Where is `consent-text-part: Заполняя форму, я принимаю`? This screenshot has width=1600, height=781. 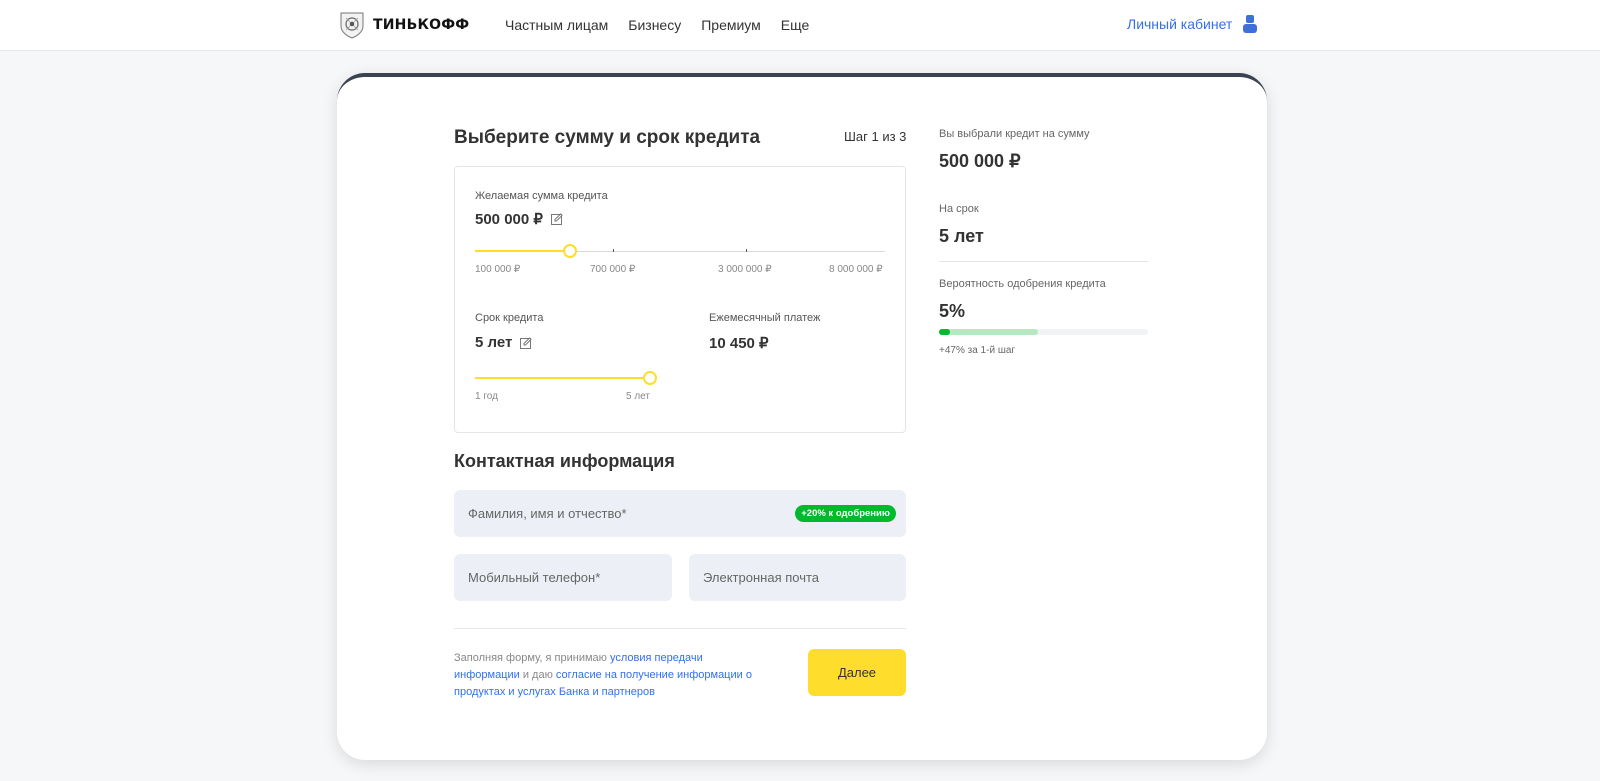 consent-text-part: Заполняя форму, я принимаю is located at coordinates (532, 658).